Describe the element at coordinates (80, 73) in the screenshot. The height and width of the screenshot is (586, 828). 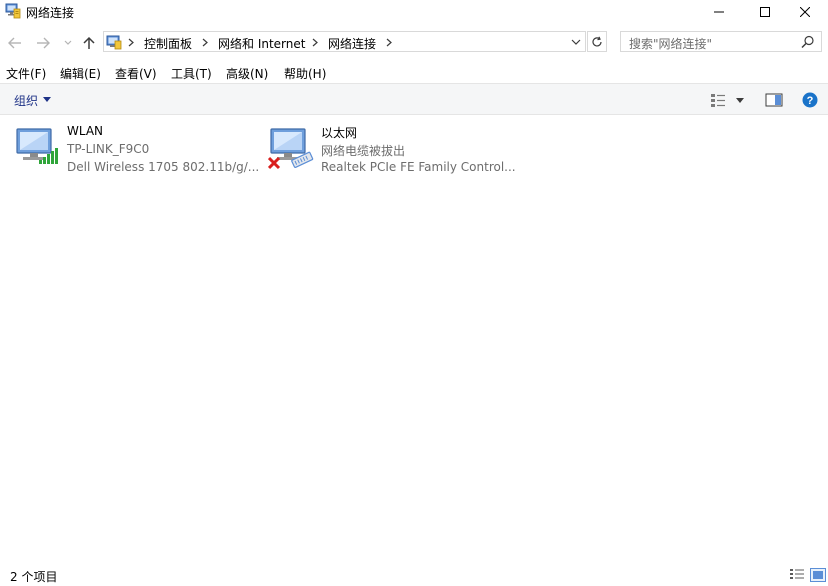
I see `menu-edit: 编辑(E)` at that location.